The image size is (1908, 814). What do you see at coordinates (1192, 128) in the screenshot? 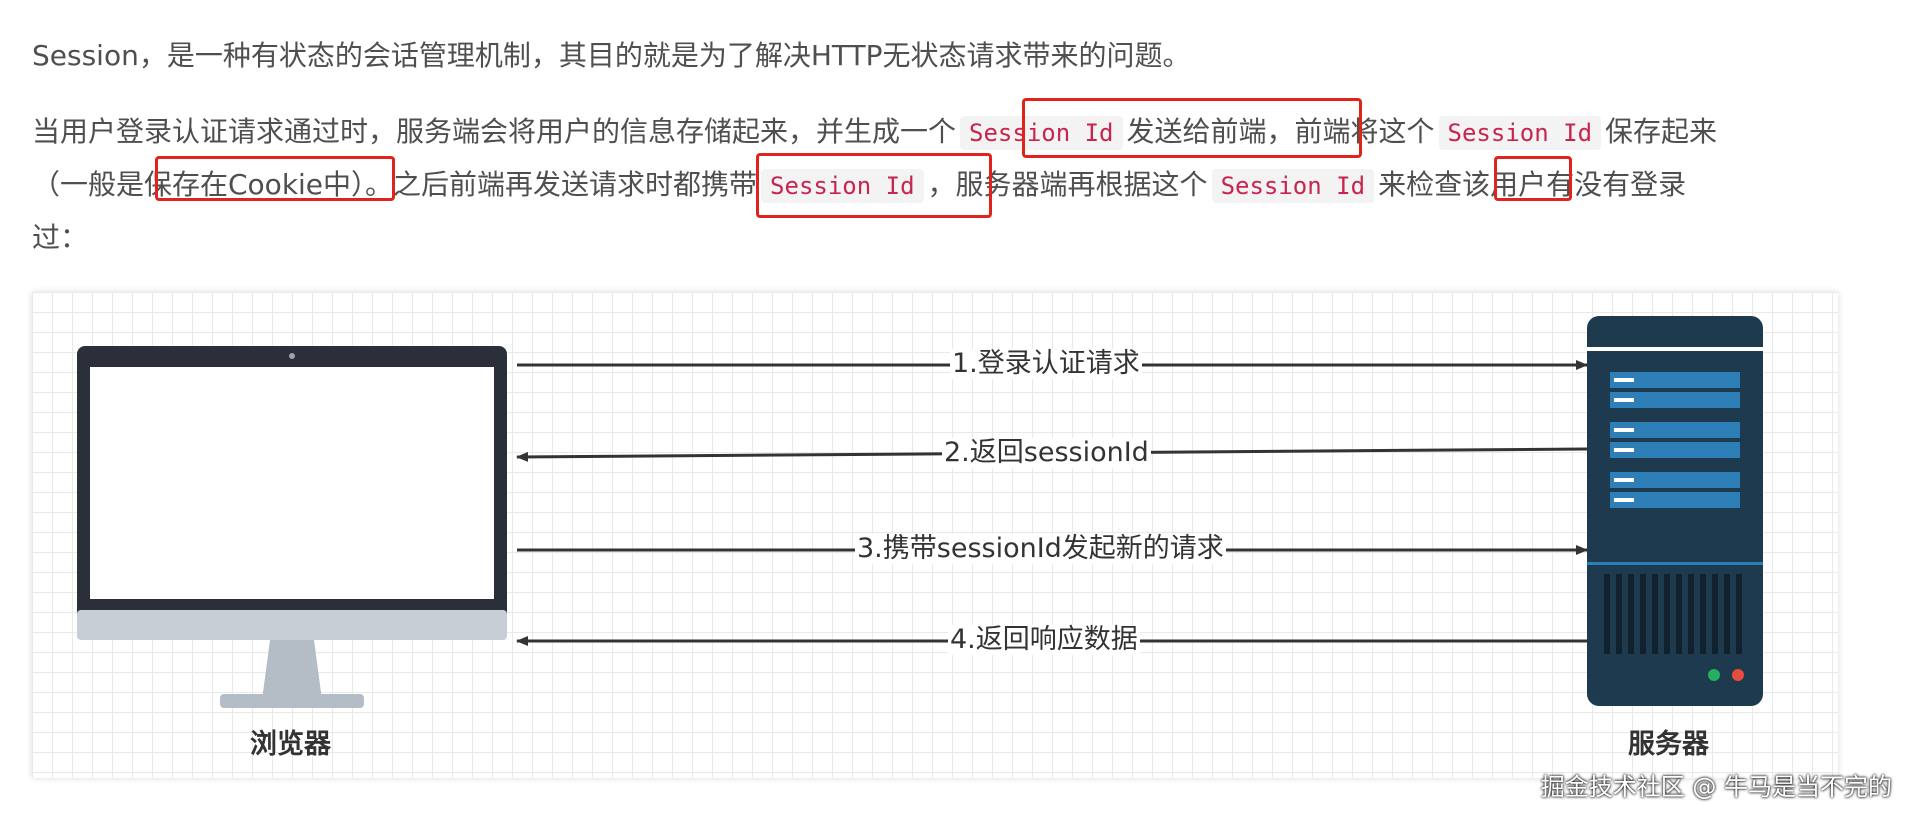
I see `highlight-box-send-session-id` at bounding box center [1192, 128].